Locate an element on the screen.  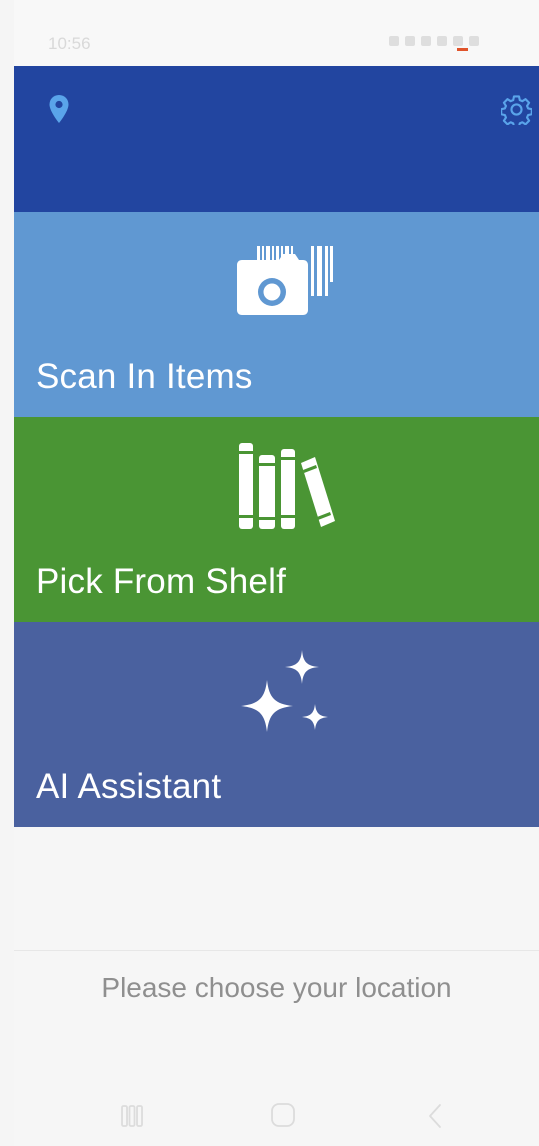
location-prompt: Please choose your location is located at coordinates (276, 987).